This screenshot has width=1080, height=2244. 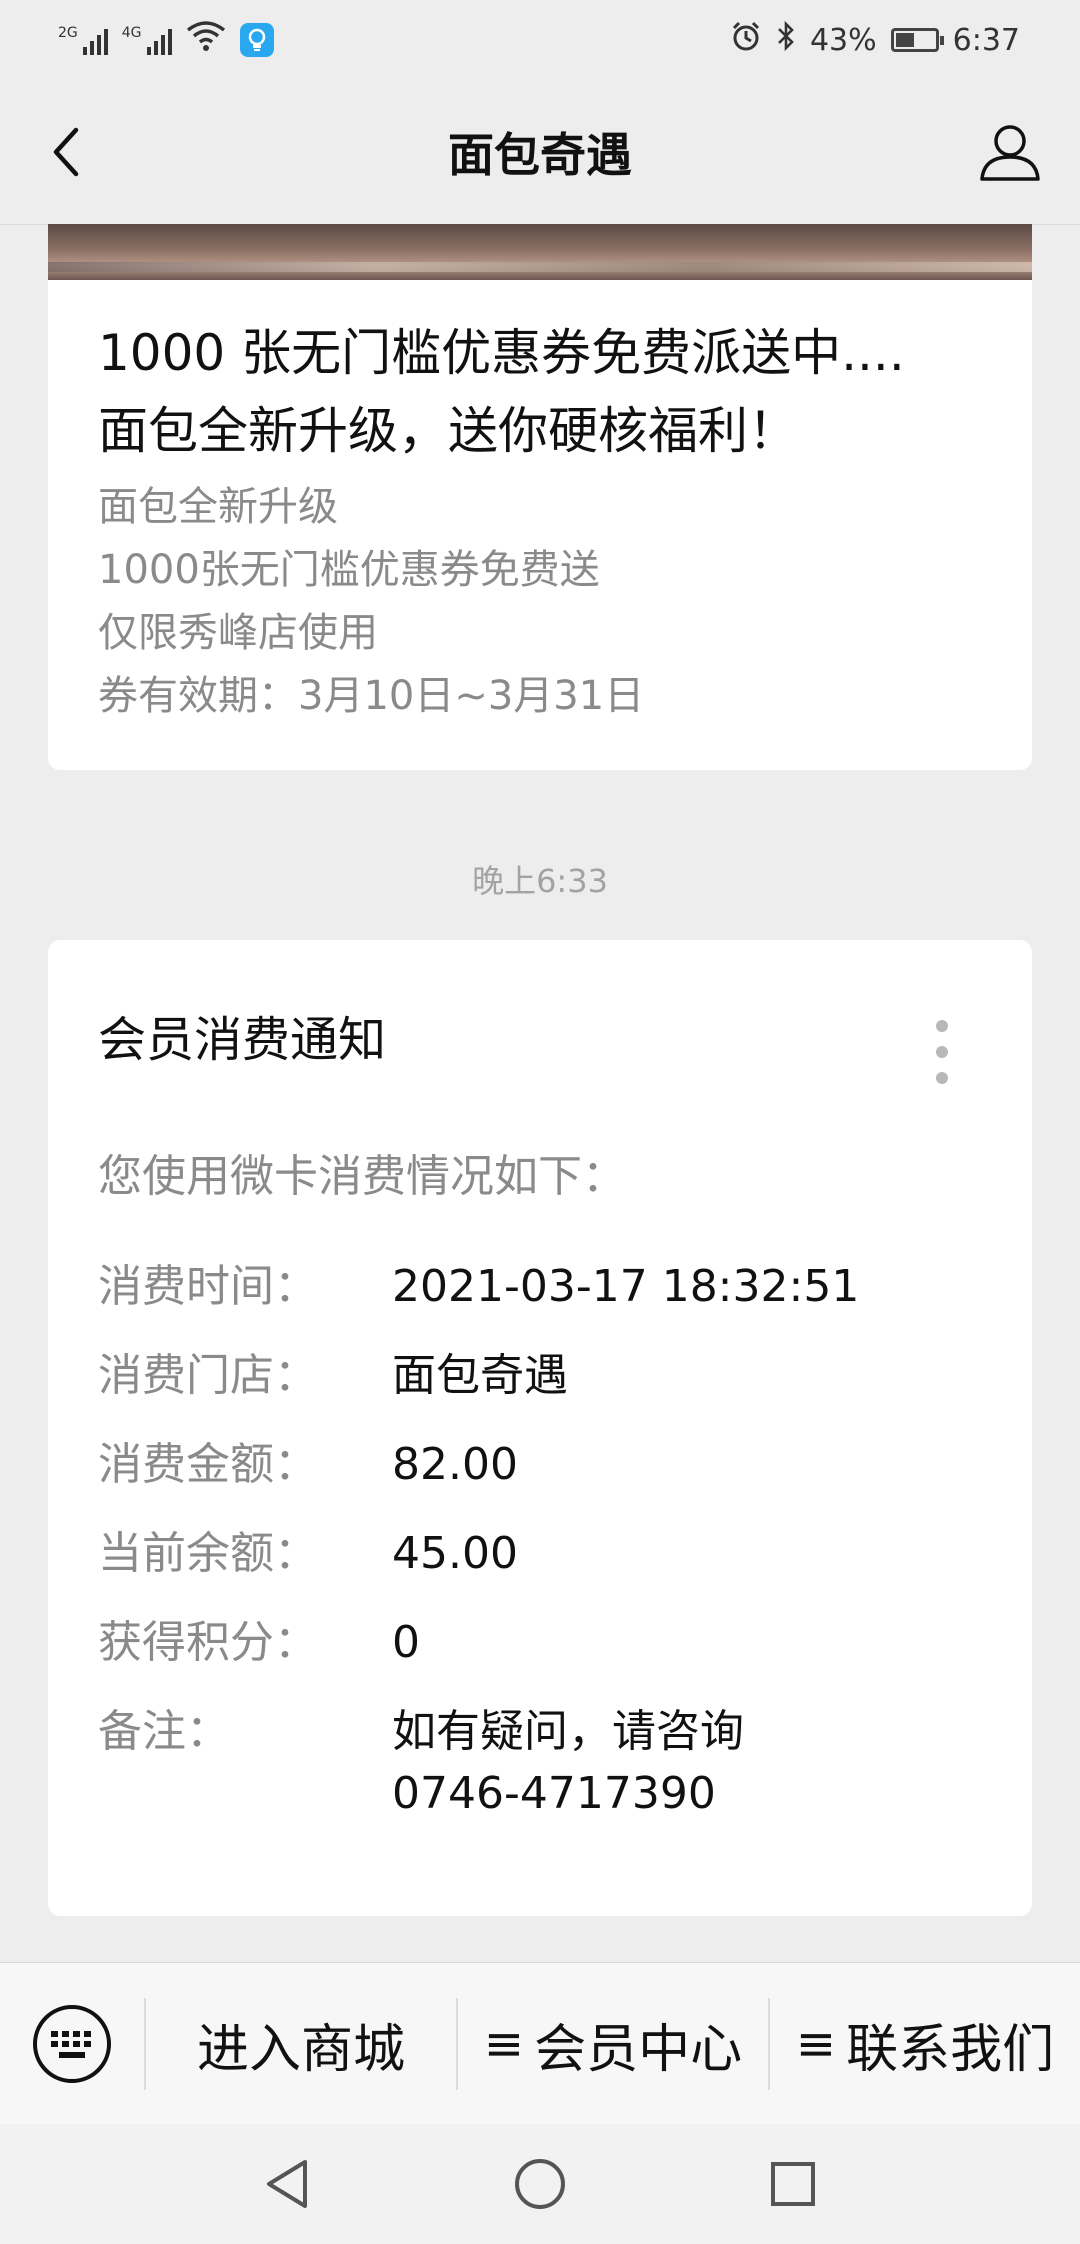 What do you see at coordinates (256, 40) in the screenshot?
I see `lightbulb-icon` at bounding box center [256, 40].